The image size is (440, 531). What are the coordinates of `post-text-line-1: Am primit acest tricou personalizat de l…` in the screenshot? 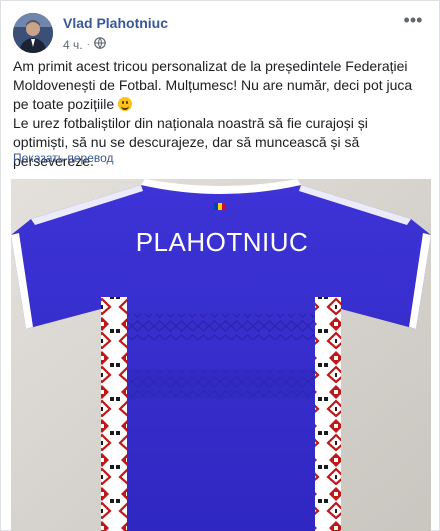 It's located at (213, 85).